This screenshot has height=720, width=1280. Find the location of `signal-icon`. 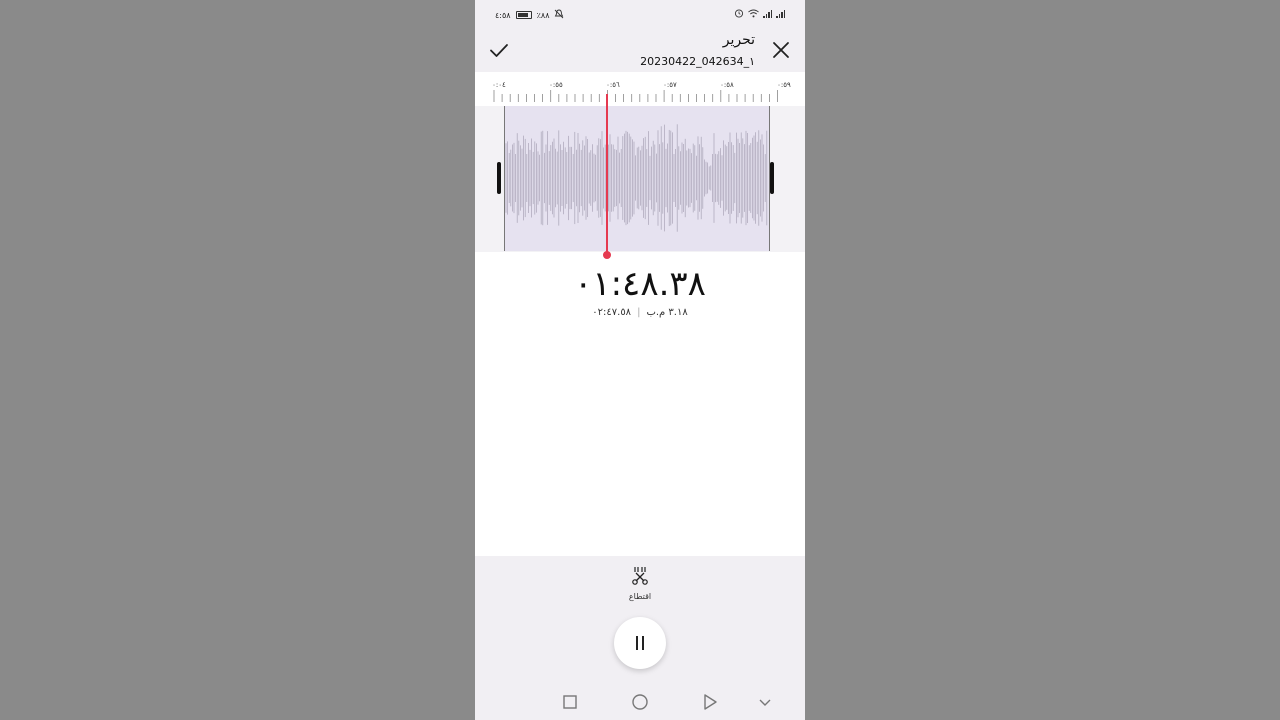

signal-icon is located at coordinates (767, 14).